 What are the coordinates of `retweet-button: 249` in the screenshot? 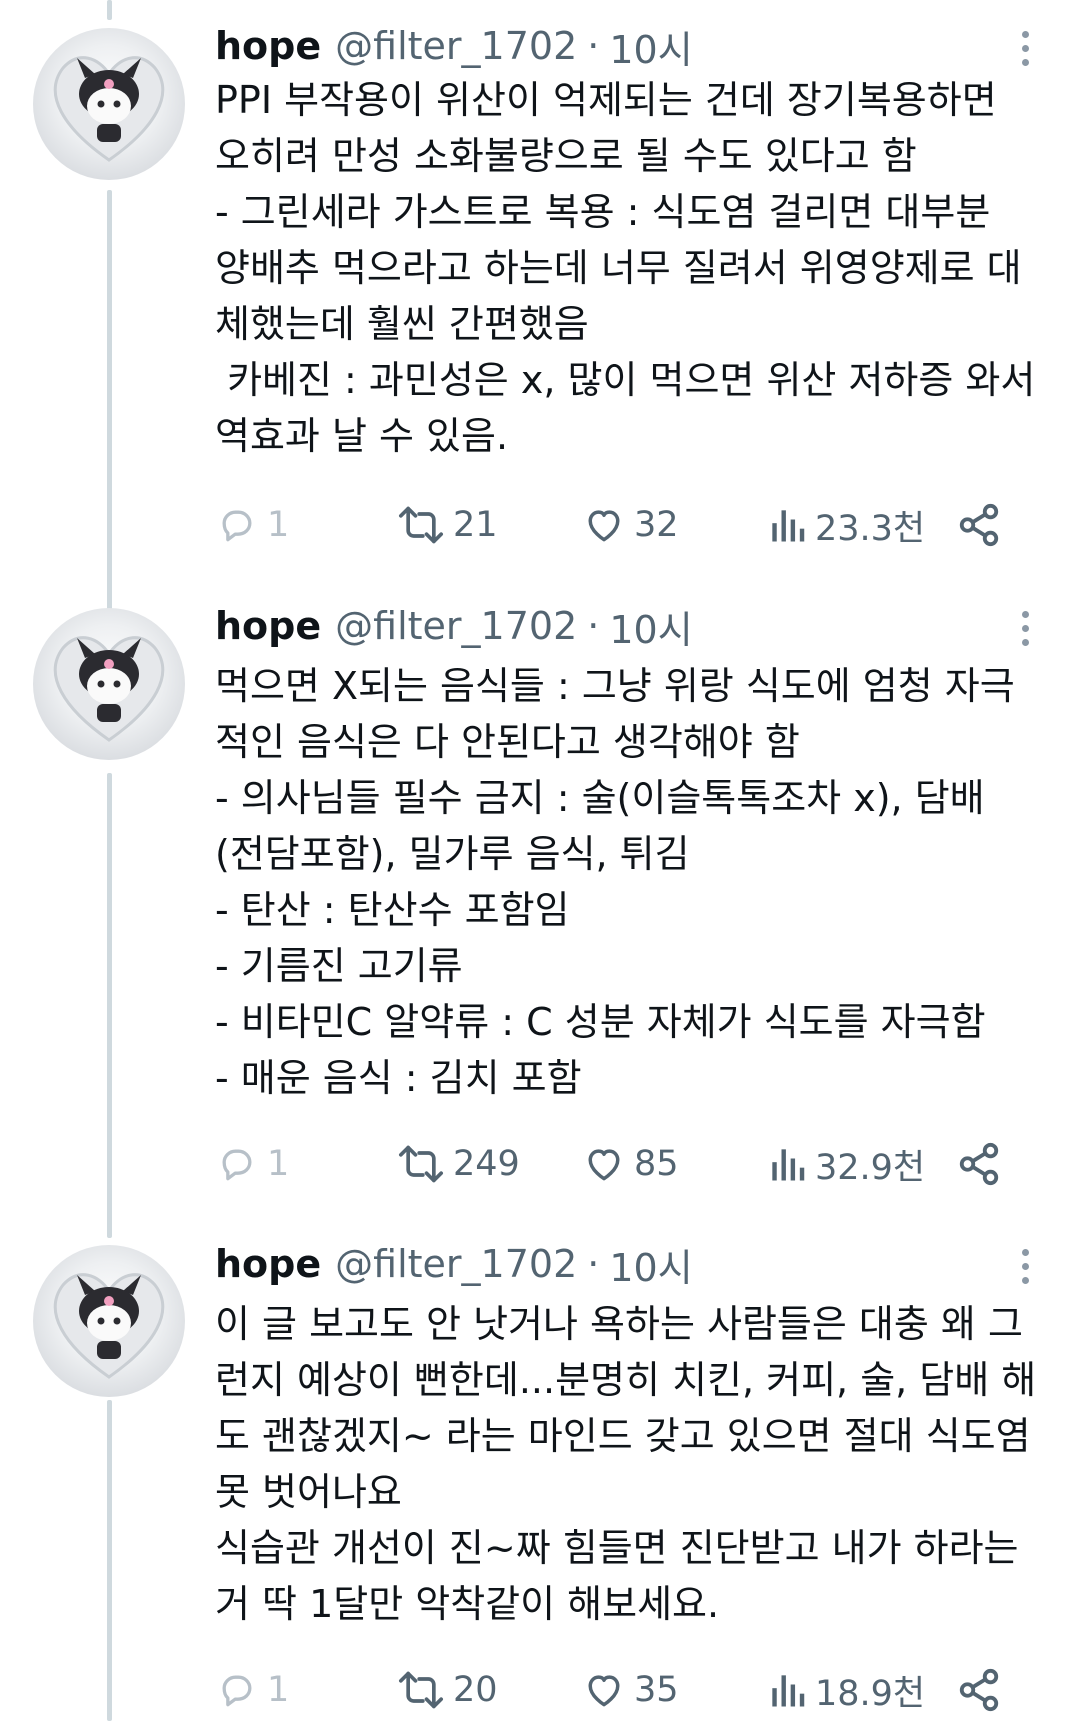 It's located at (458, 1164).